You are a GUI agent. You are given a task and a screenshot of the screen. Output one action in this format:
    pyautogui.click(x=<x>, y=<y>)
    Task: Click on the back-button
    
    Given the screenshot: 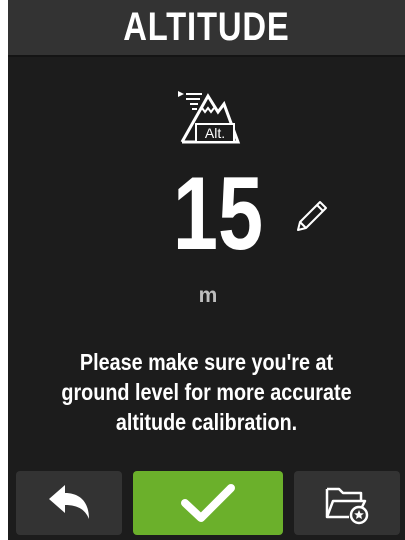 What is the action you would take?
    pyautogui.click(x=69, y=503)
    